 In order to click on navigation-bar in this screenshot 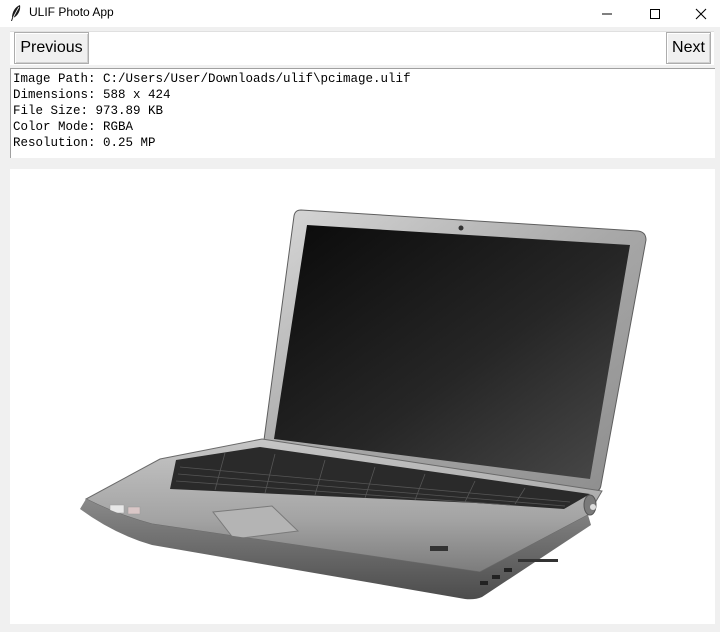, I will do `click(362, 48)`.